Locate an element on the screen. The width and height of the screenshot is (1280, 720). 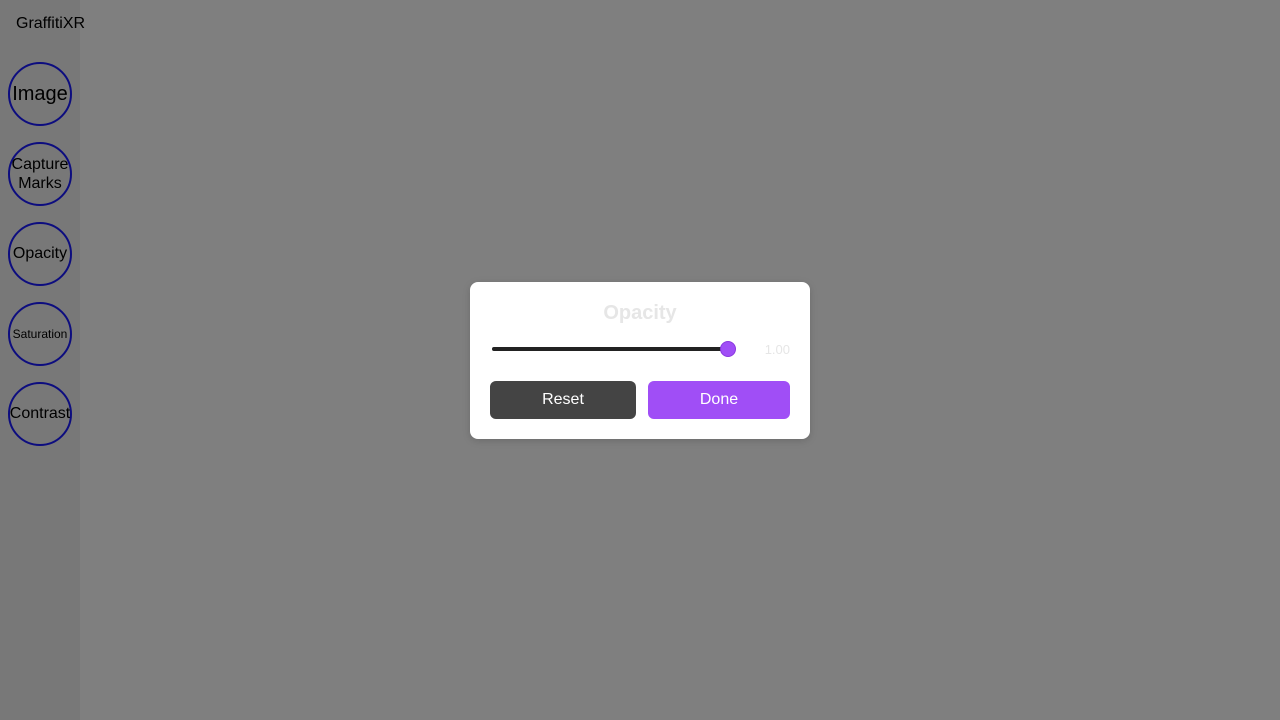
slider-fill is located at coordinates (610, 349).